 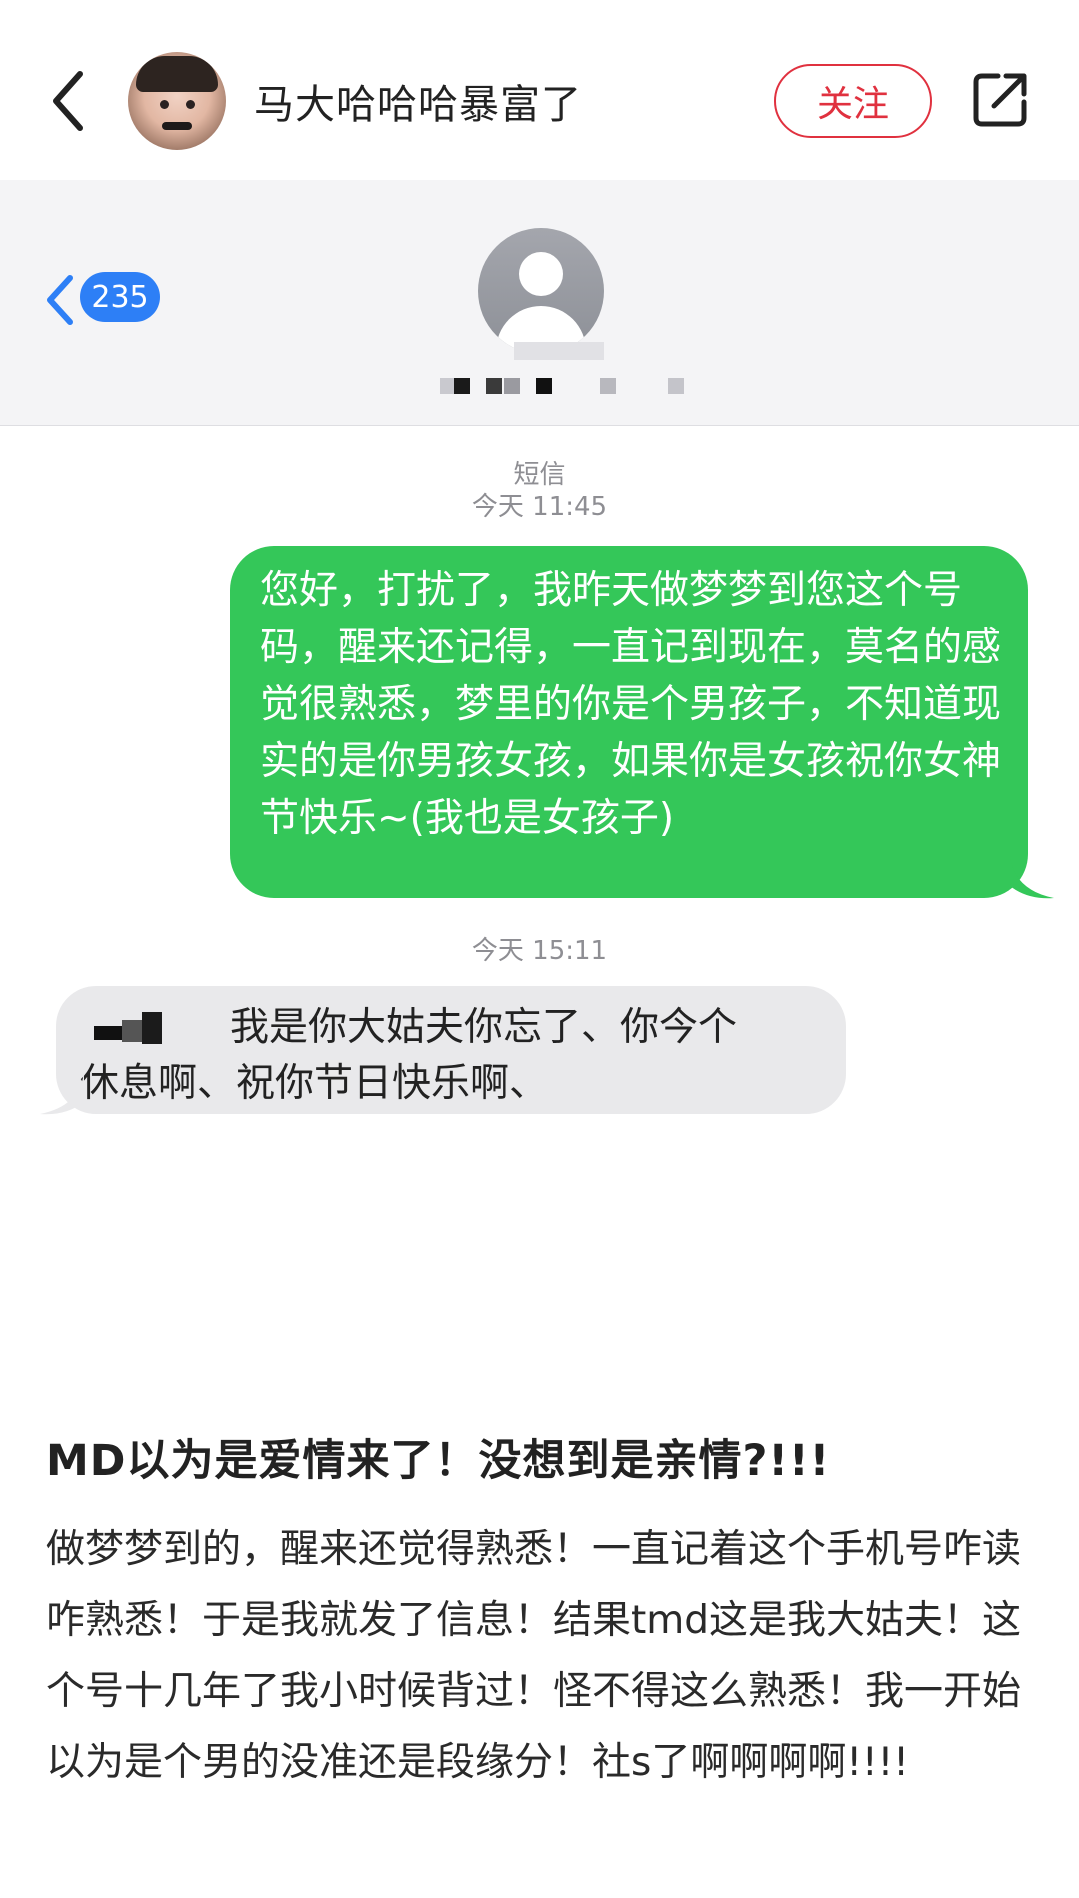 What do you see at coordinates (541, 274) in the screenshot?
I see `person-icon` at bounding box center [541, 274].